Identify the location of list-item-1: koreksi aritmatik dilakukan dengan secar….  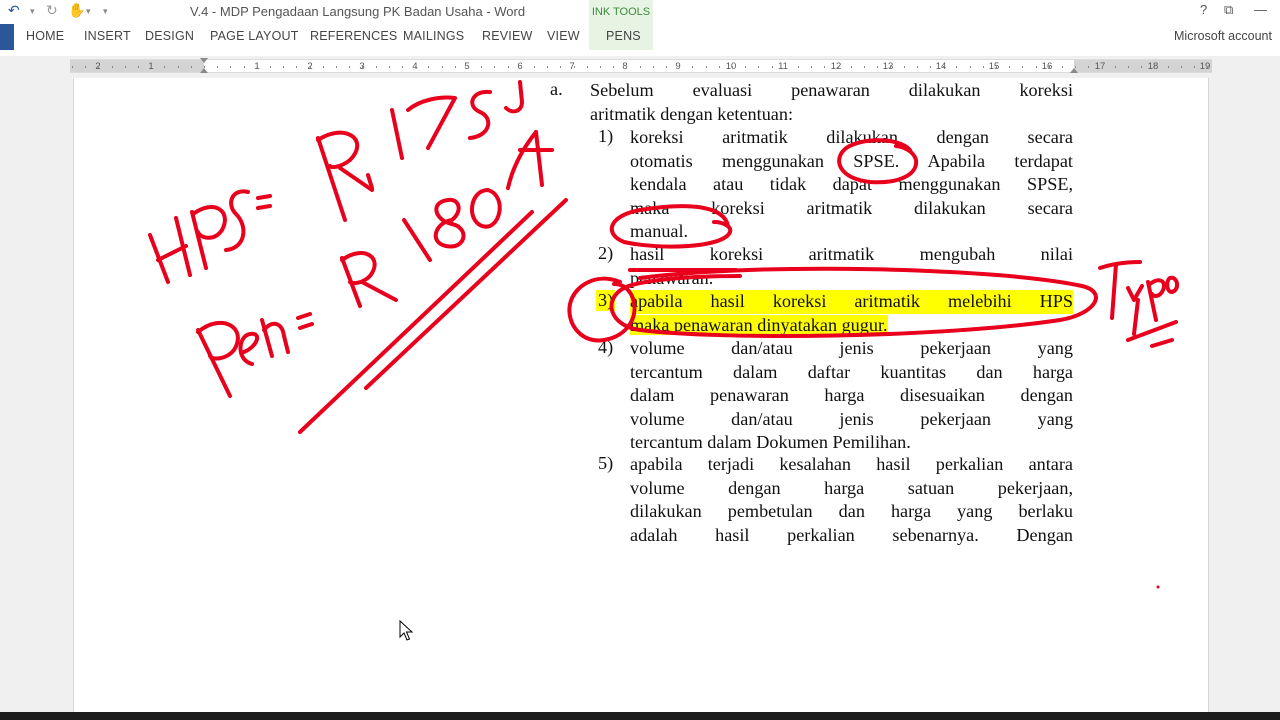
(851, 185).